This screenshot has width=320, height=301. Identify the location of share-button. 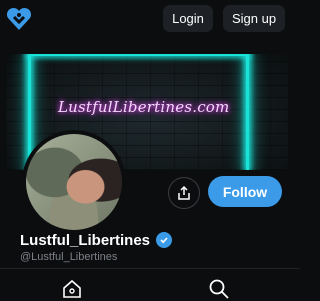
(184, 193).